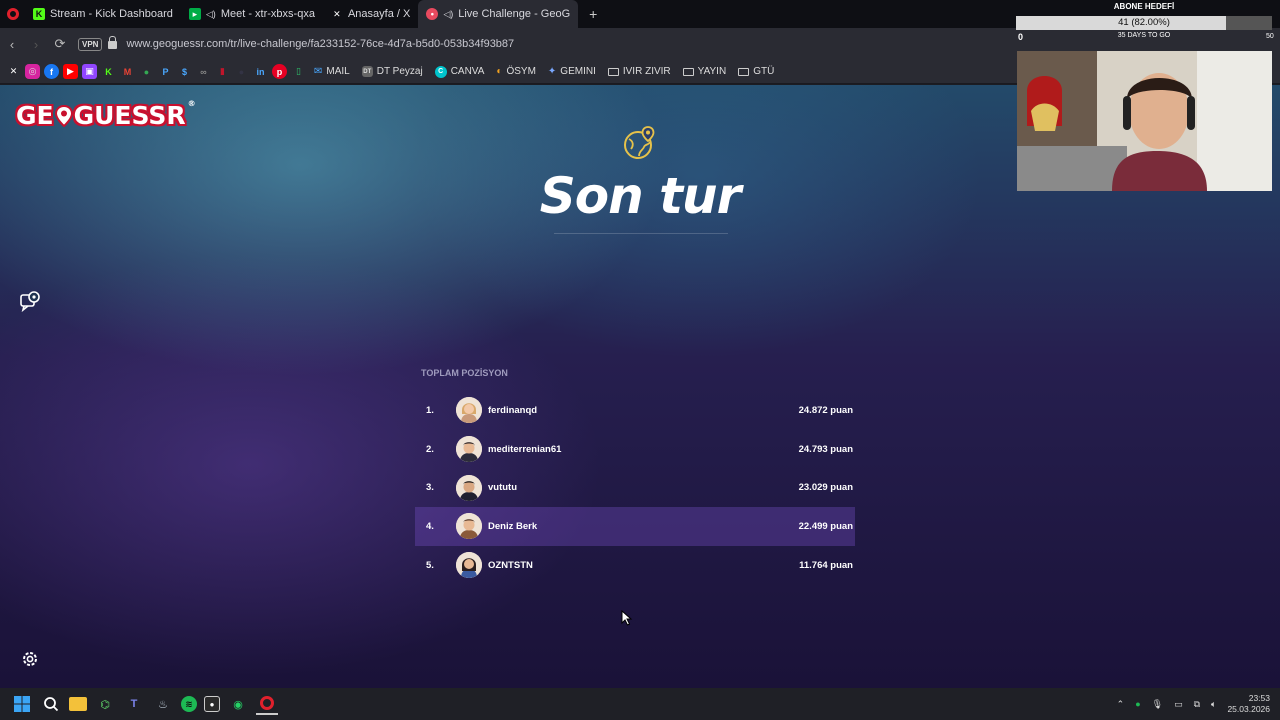  Describe the element at coordinates (1144, 121) in the screenshot. I see `webcam-feed` at that location.